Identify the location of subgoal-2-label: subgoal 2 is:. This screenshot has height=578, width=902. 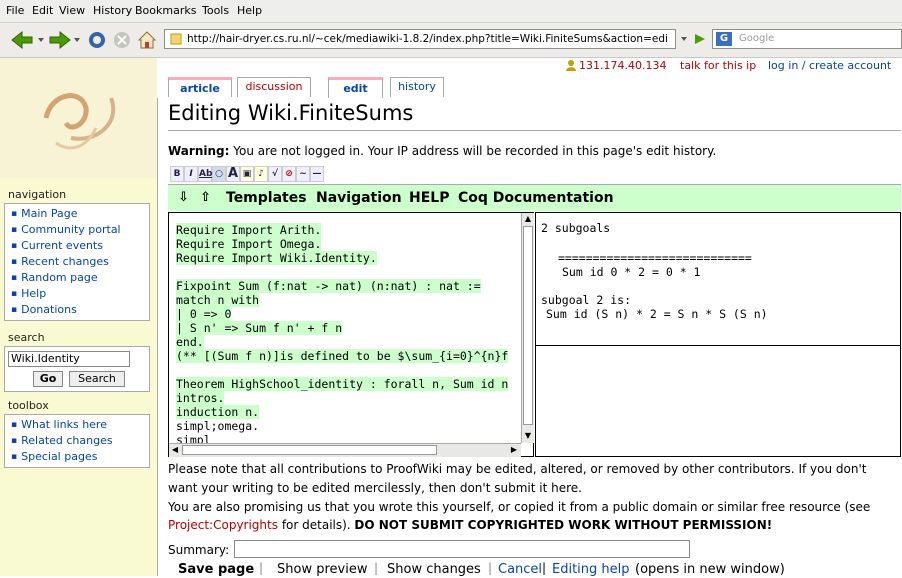
(586, 300).